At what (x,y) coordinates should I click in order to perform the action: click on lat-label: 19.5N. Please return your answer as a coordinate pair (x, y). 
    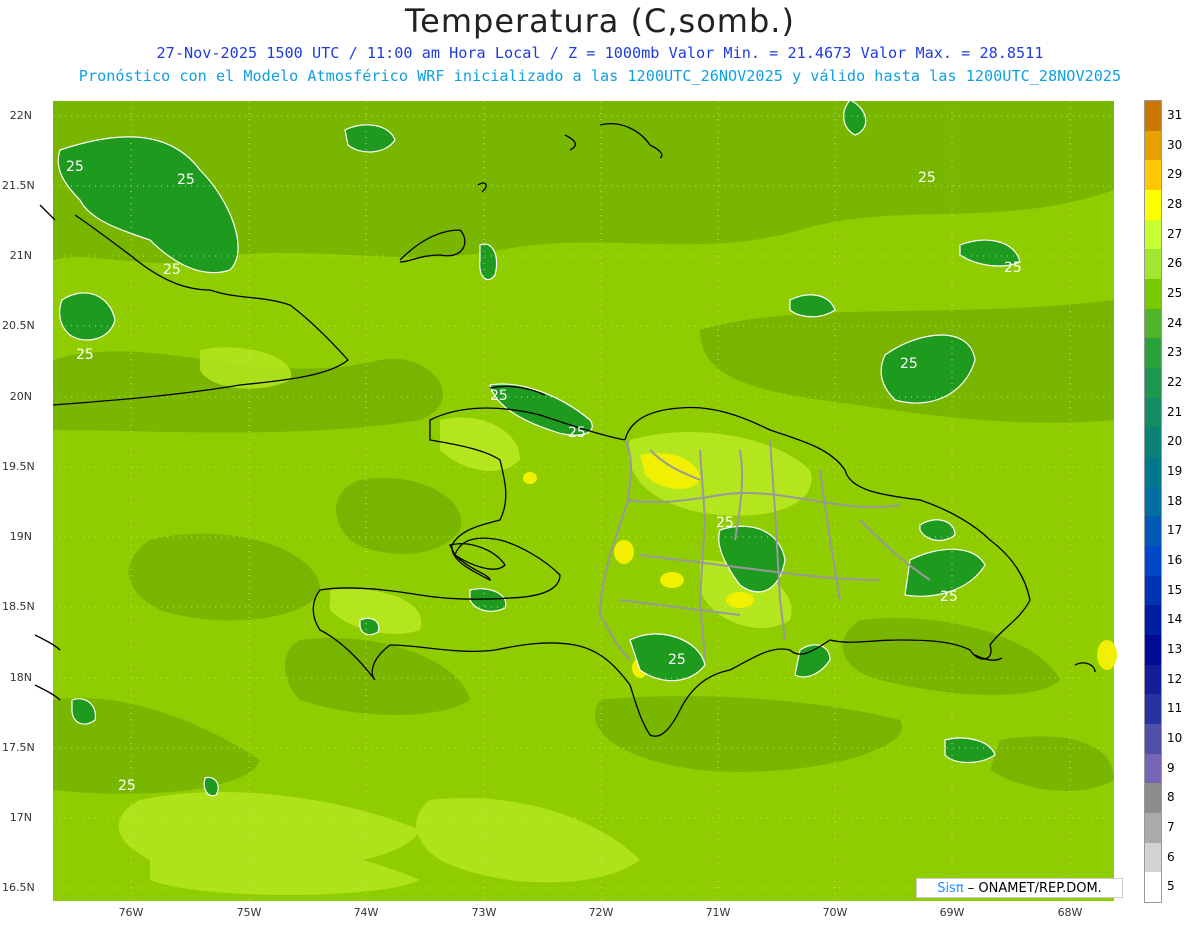
    Looking at the image, I should click on (18, 466).